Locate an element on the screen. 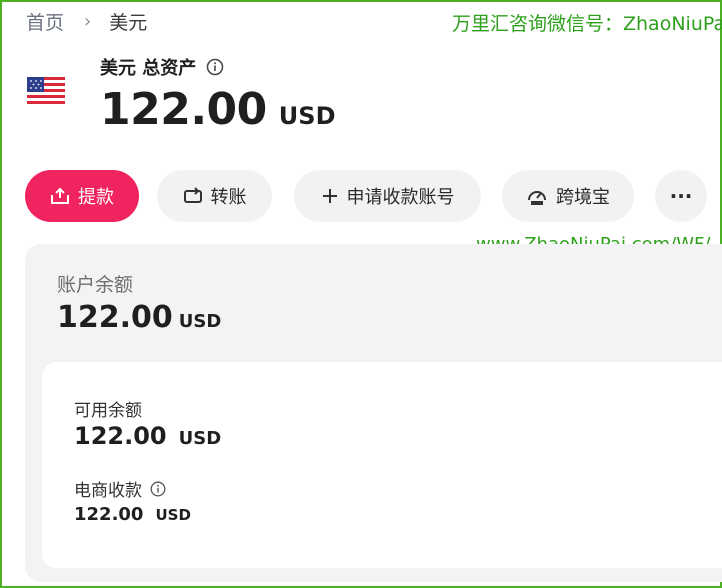 The height and width of the screenshot is (588, 722). breadcrumb: 首页 › 美元 is located at coordinates (87, 21).